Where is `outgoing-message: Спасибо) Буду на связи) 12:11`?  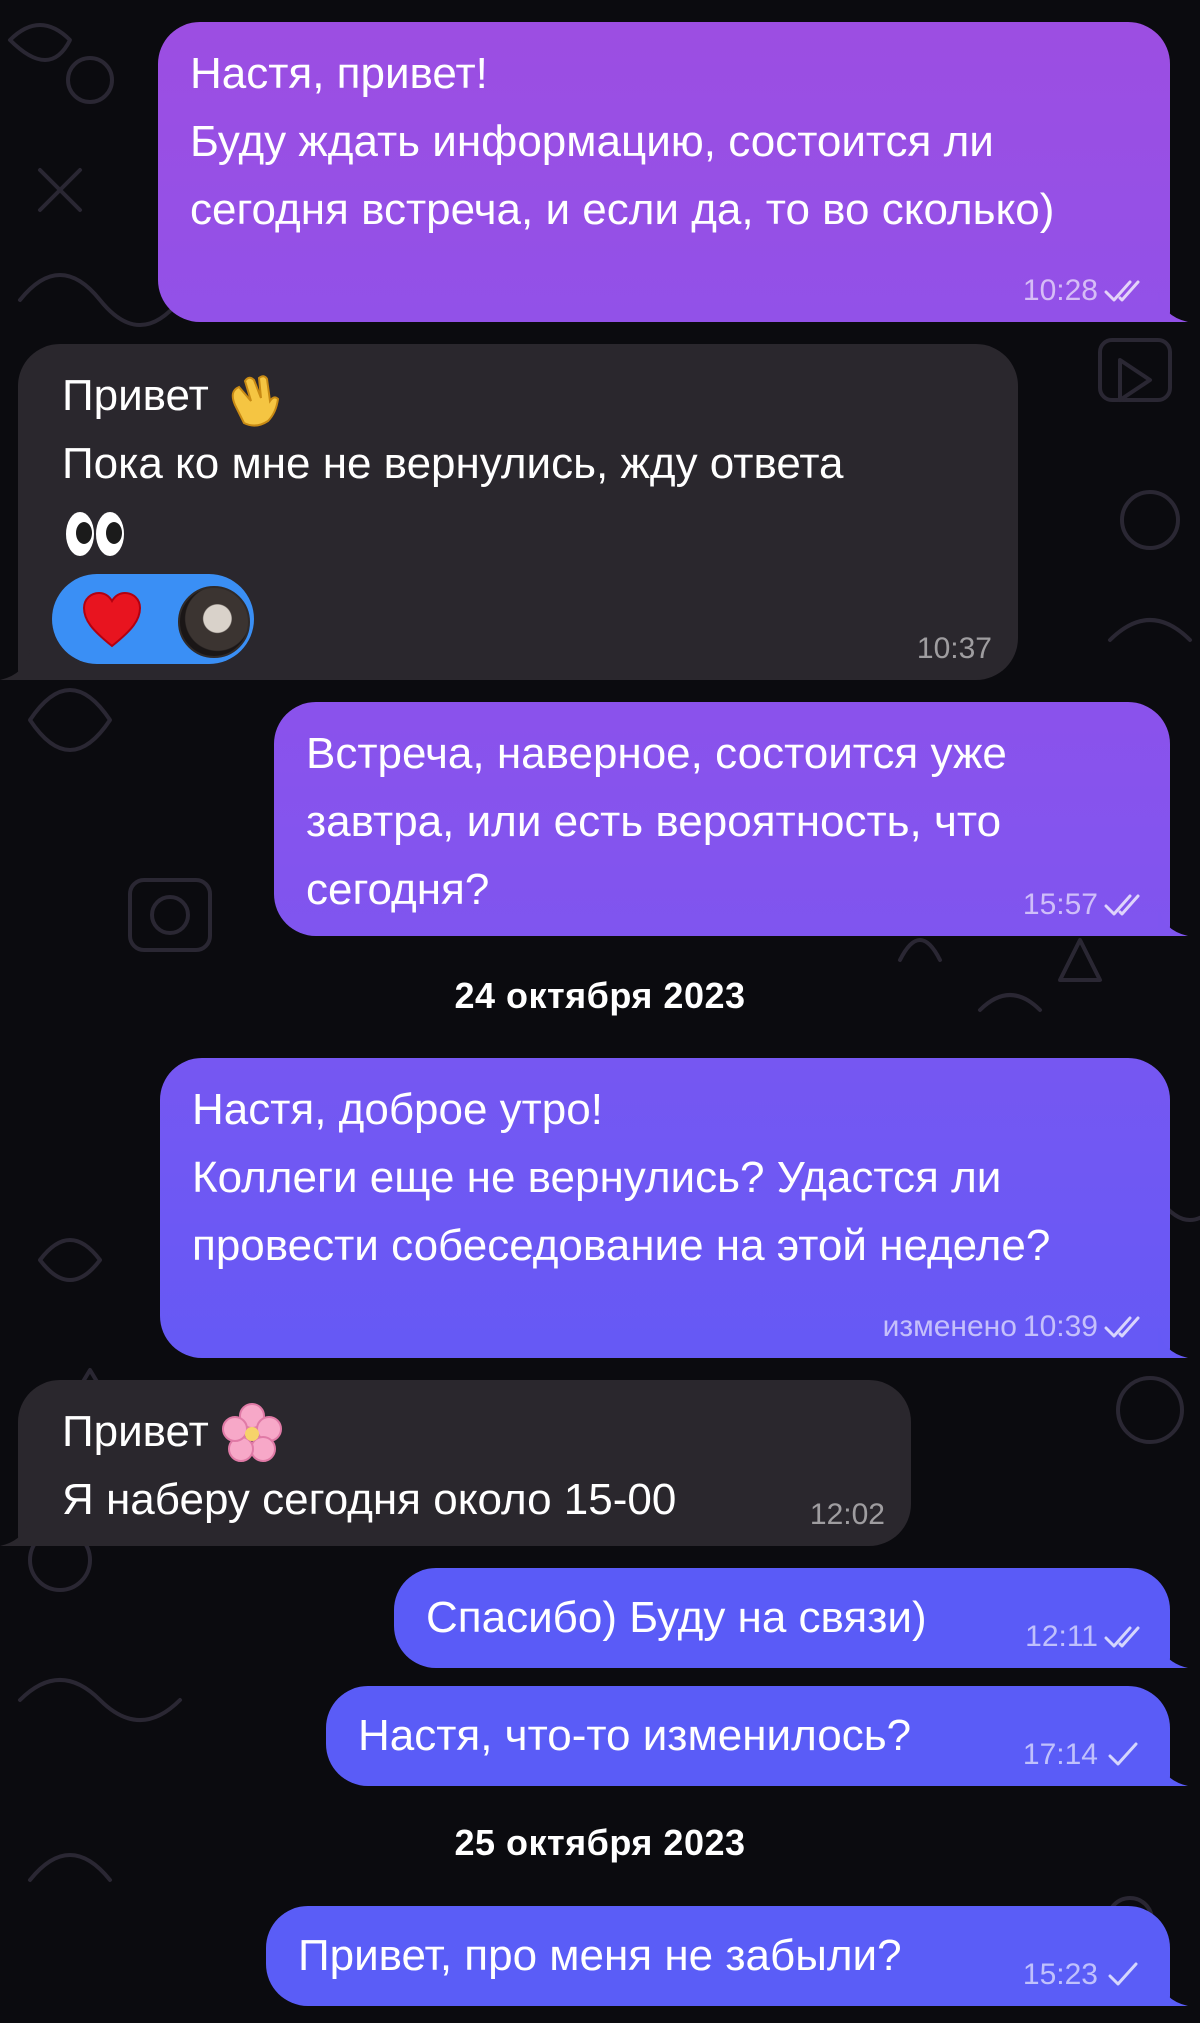 outgoing-message: Спасибо) Буду на связи) 12:11 is located at coordinates (791, 1618).